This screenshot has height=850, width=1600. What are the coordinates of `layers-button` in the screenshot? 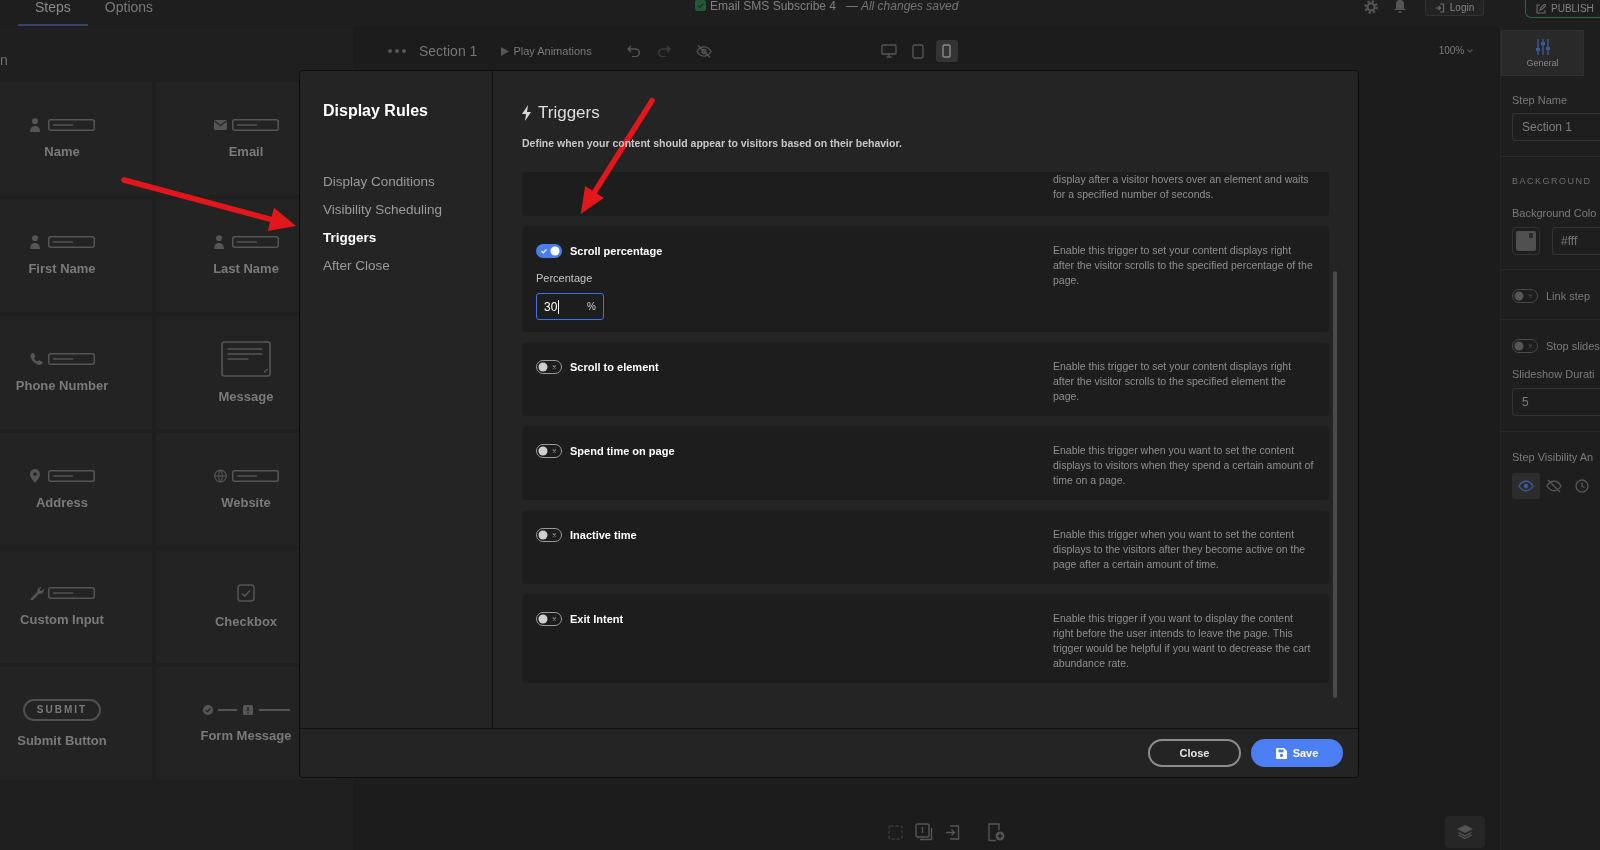 It's located at (1465, 832).